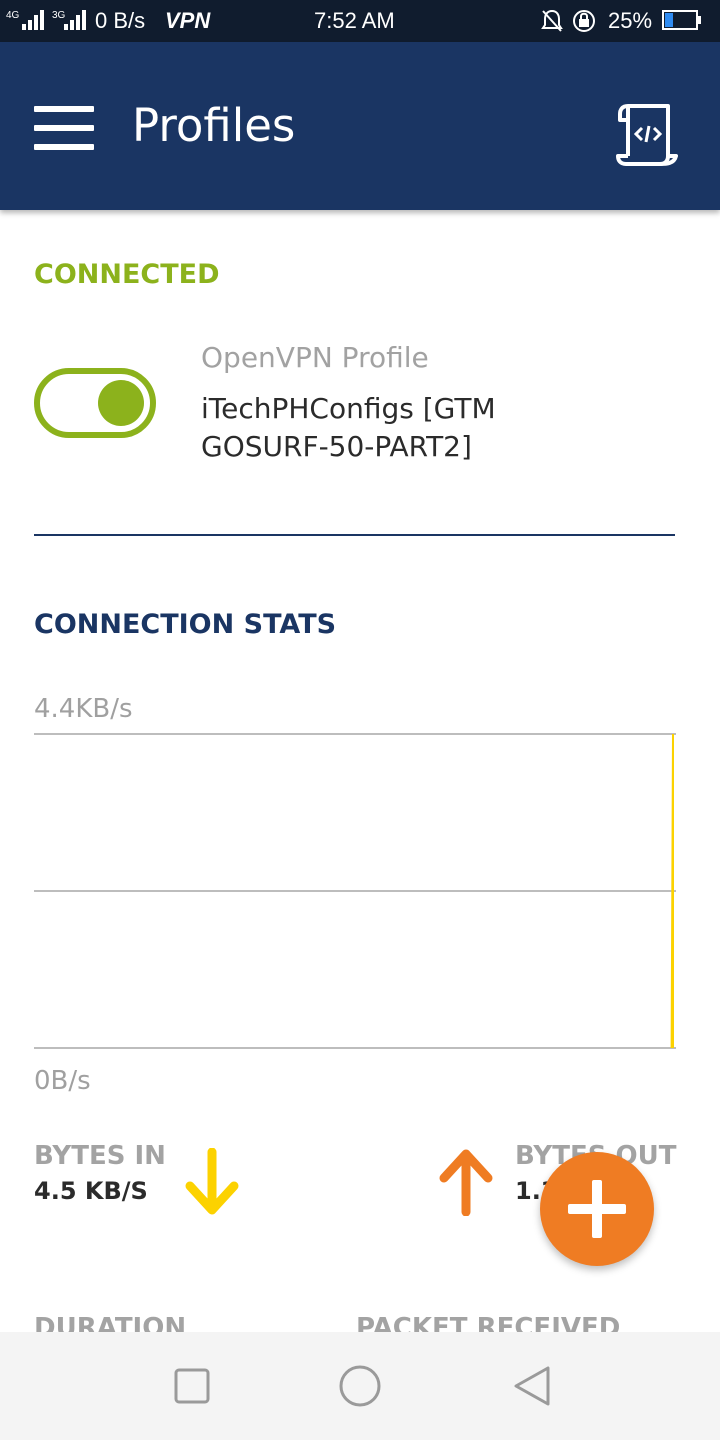  What do you see at coordinates (95, 403) in the screenshot?
I see `connection-toggle` at bounding box center [95, 403].